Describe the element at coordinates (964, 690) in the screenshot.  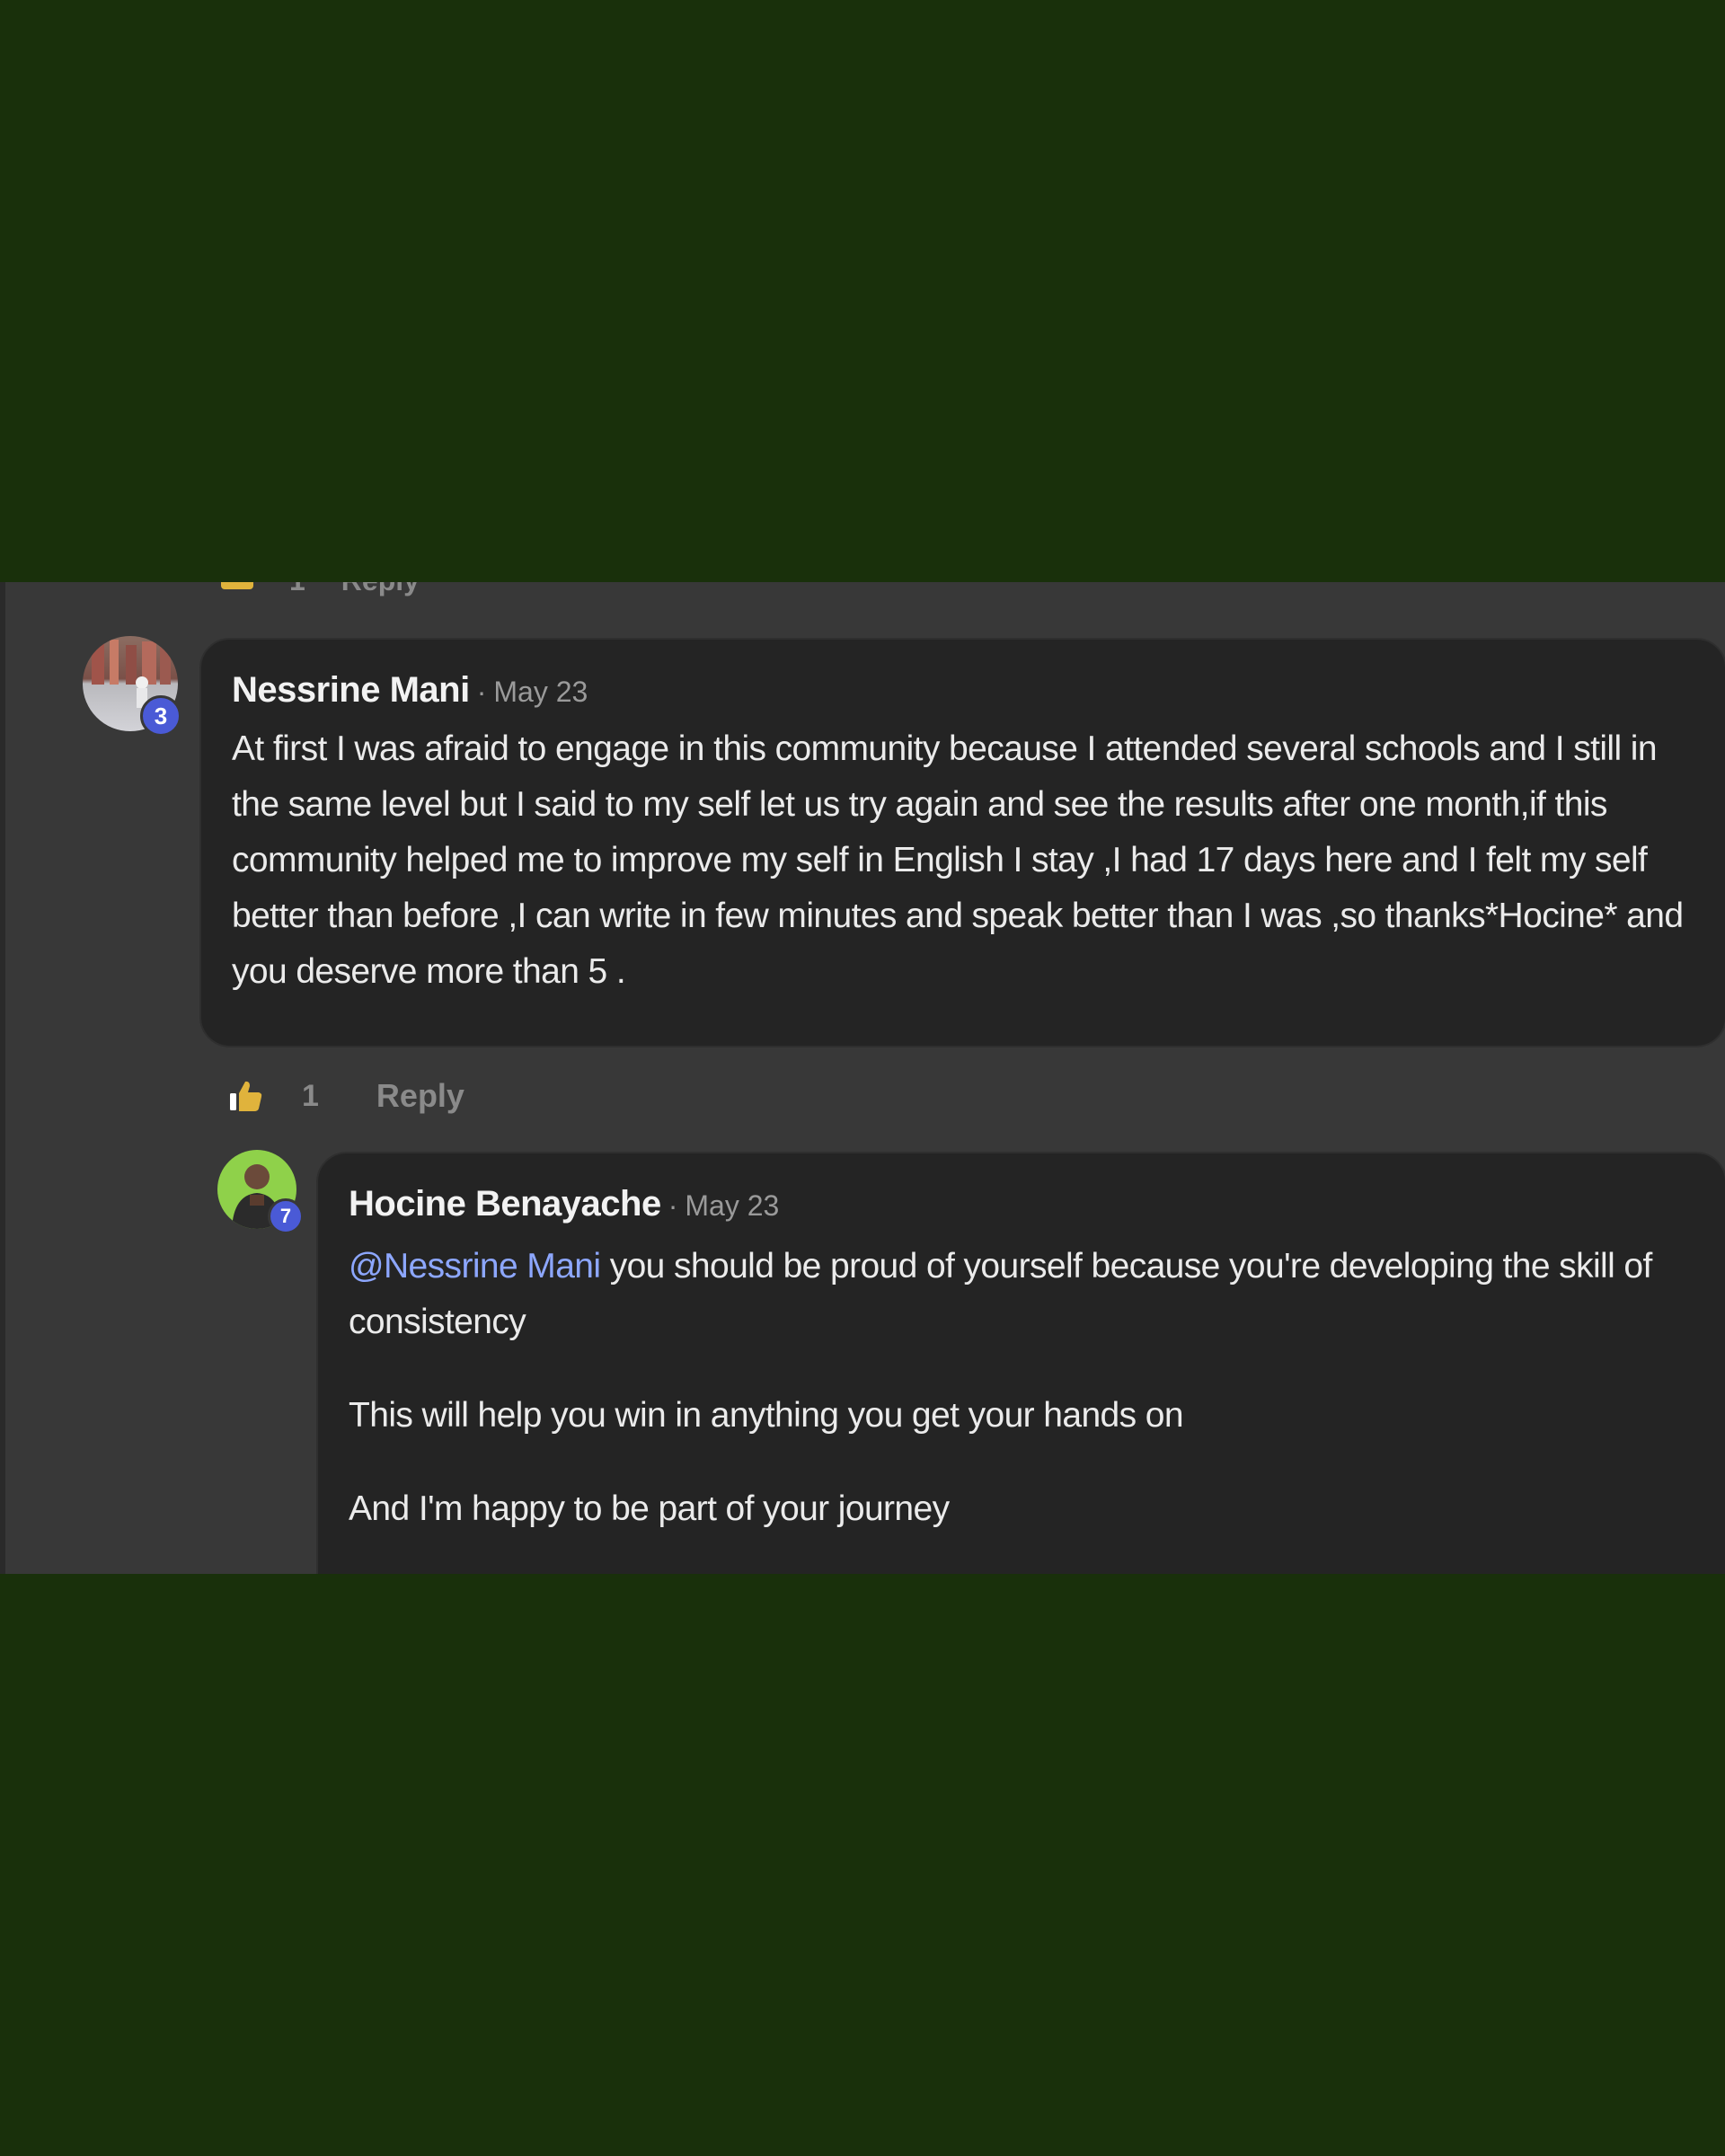
I see `comment-header: Nessrine Mani · May 23` at that location.